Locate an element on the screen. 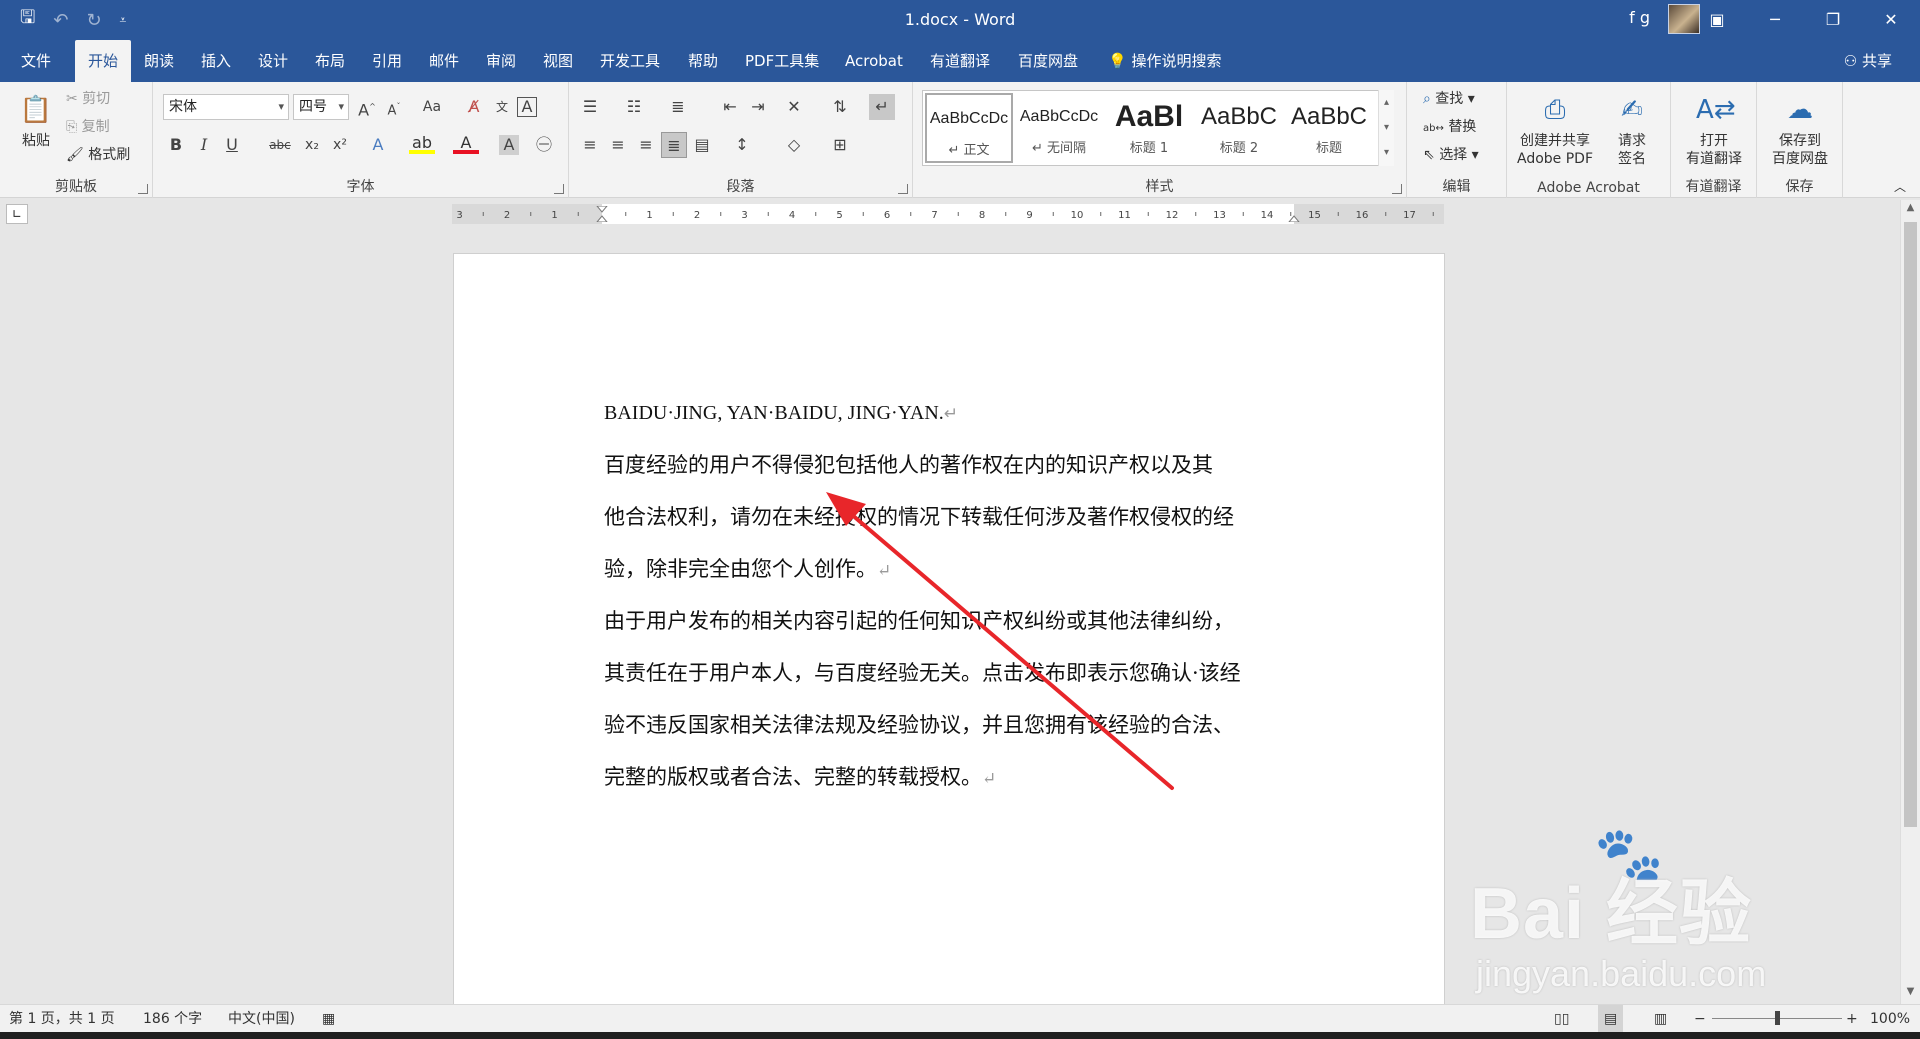 The width and height of the screenshot is (1920, 1039). italic-button: I is located at coordinates (204, 145).